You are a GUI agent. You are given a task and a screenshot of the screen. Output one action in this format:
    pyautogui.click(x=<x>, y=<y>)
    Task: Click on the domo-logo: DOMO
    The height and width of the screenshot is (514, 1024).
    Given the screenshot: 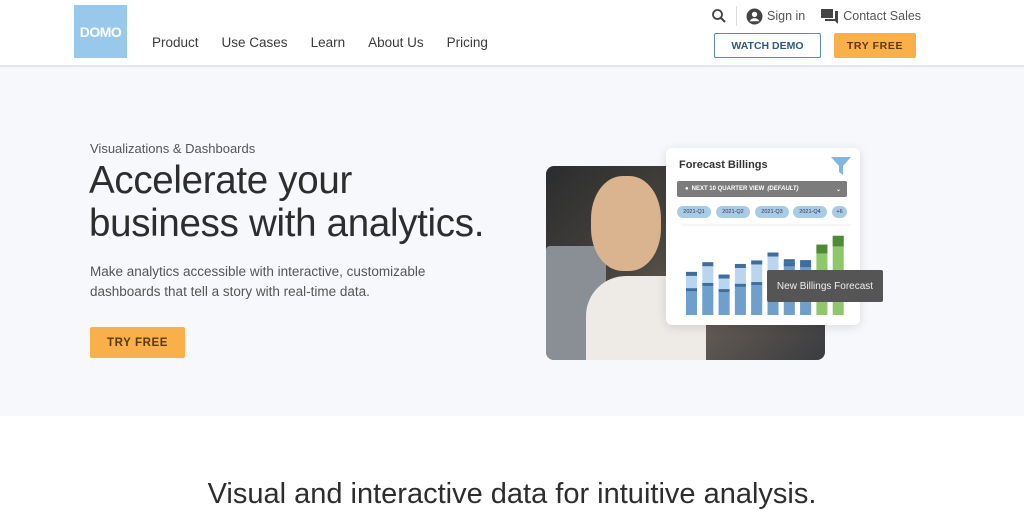 What is the action you would take?
    pyautogui.click(x=100, y=31)
    